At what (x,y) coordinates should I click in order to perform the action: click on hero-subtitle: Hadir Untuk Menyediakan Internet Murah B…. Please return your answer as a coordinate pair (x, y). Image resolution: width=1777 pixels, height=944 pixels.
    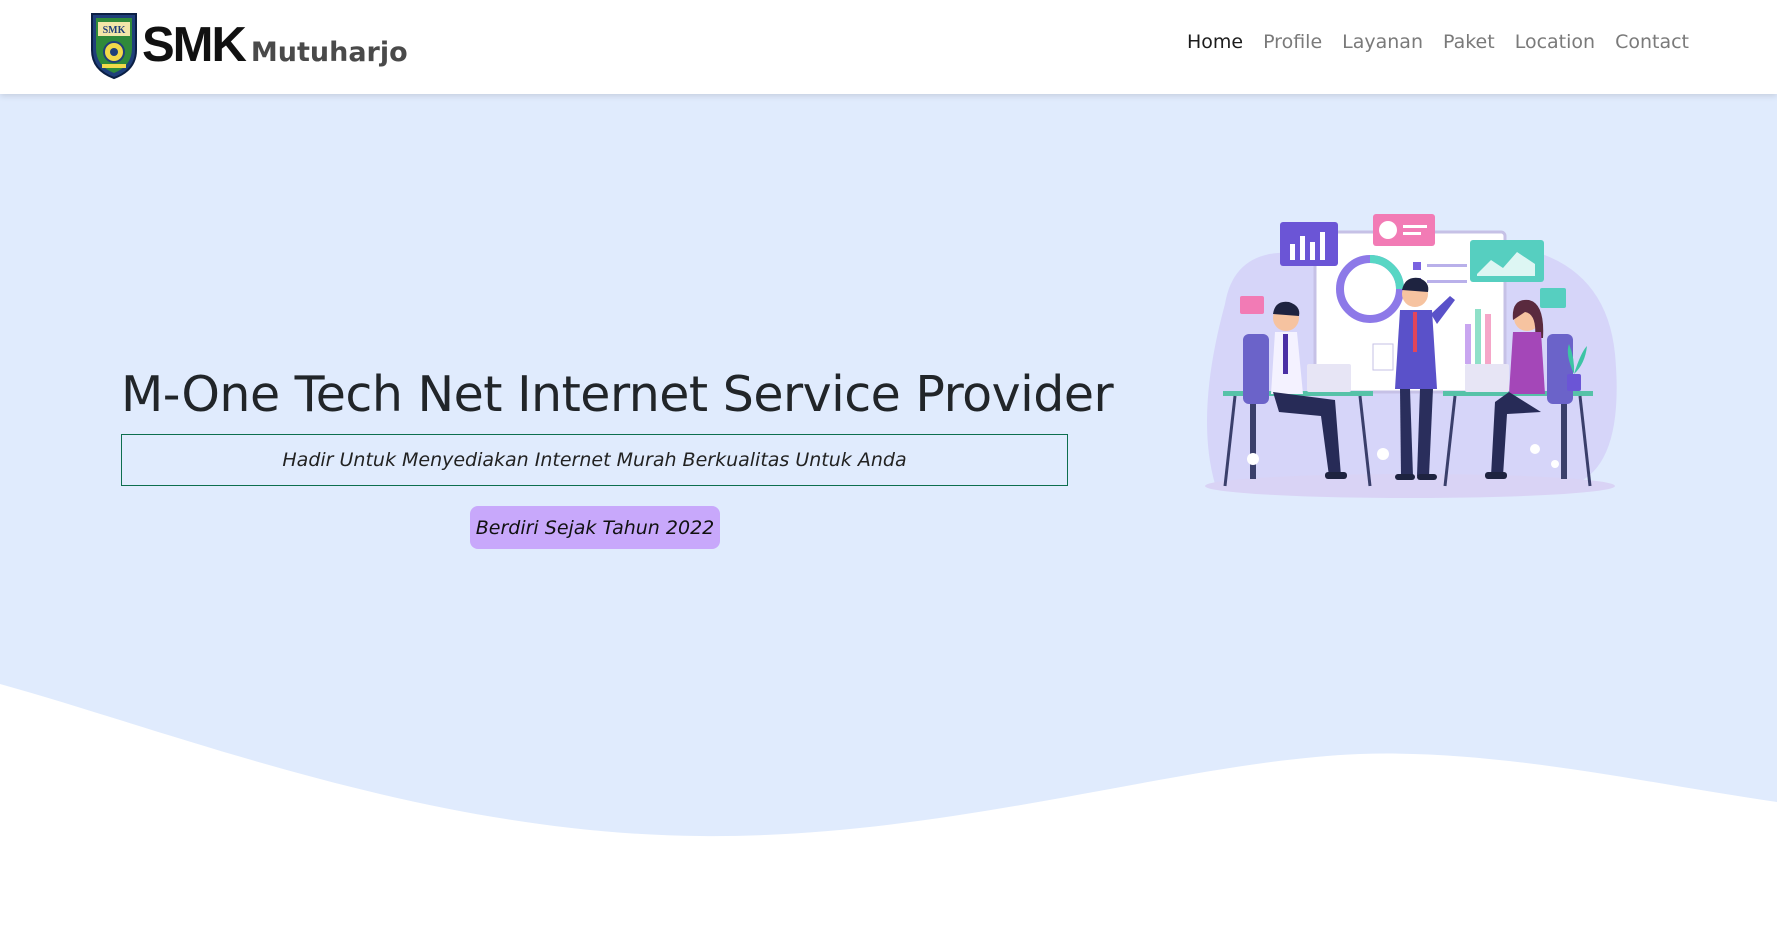
    Looking at the image, I should click on (594, 460).